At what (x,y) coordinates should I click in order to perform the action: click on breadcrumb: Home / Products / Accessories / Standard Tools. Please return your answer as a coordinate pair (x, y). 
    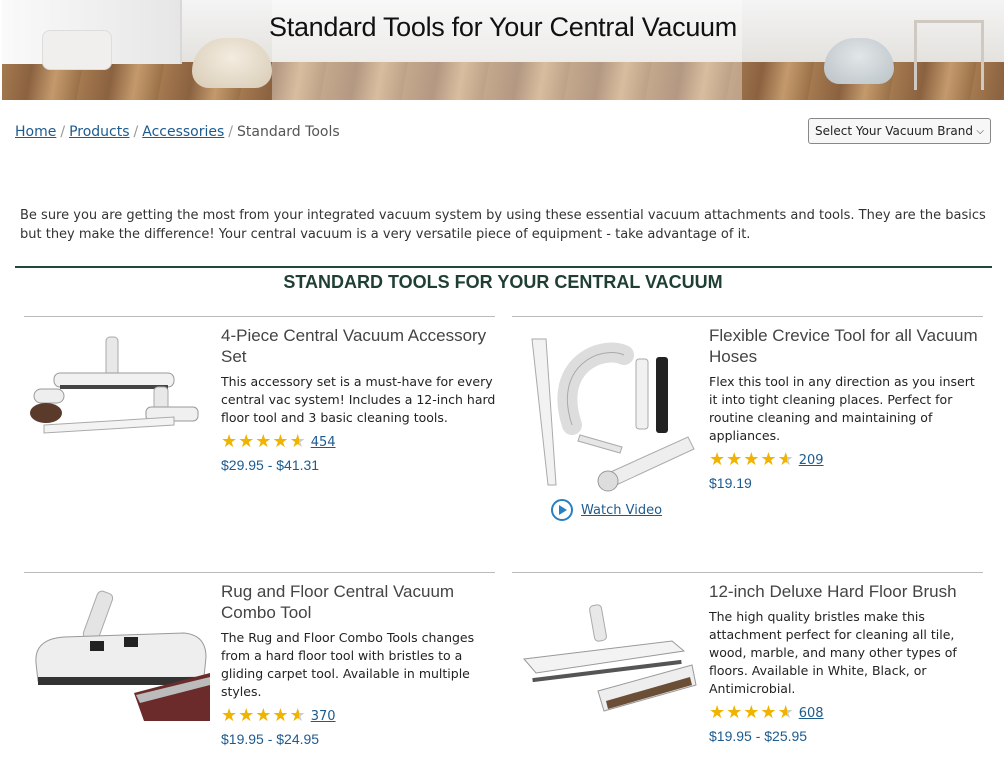
    Looking at the image, I should click on (177, 132).